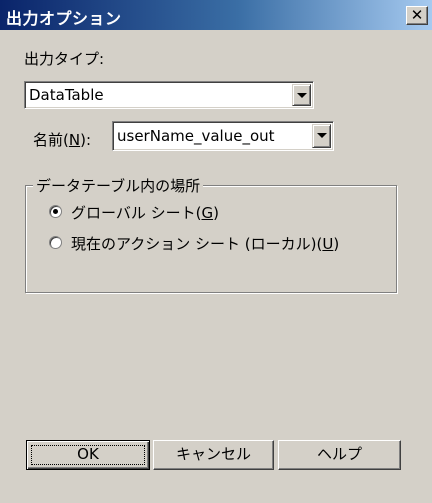 The height and width of the screenshot is (503, 432). I want to click on output-type-value: DataTable, so click(66, 95).